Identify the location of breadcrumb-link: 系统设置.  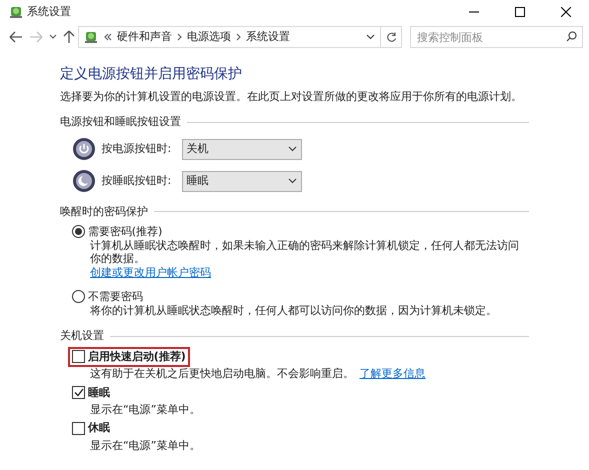
(268, 37).